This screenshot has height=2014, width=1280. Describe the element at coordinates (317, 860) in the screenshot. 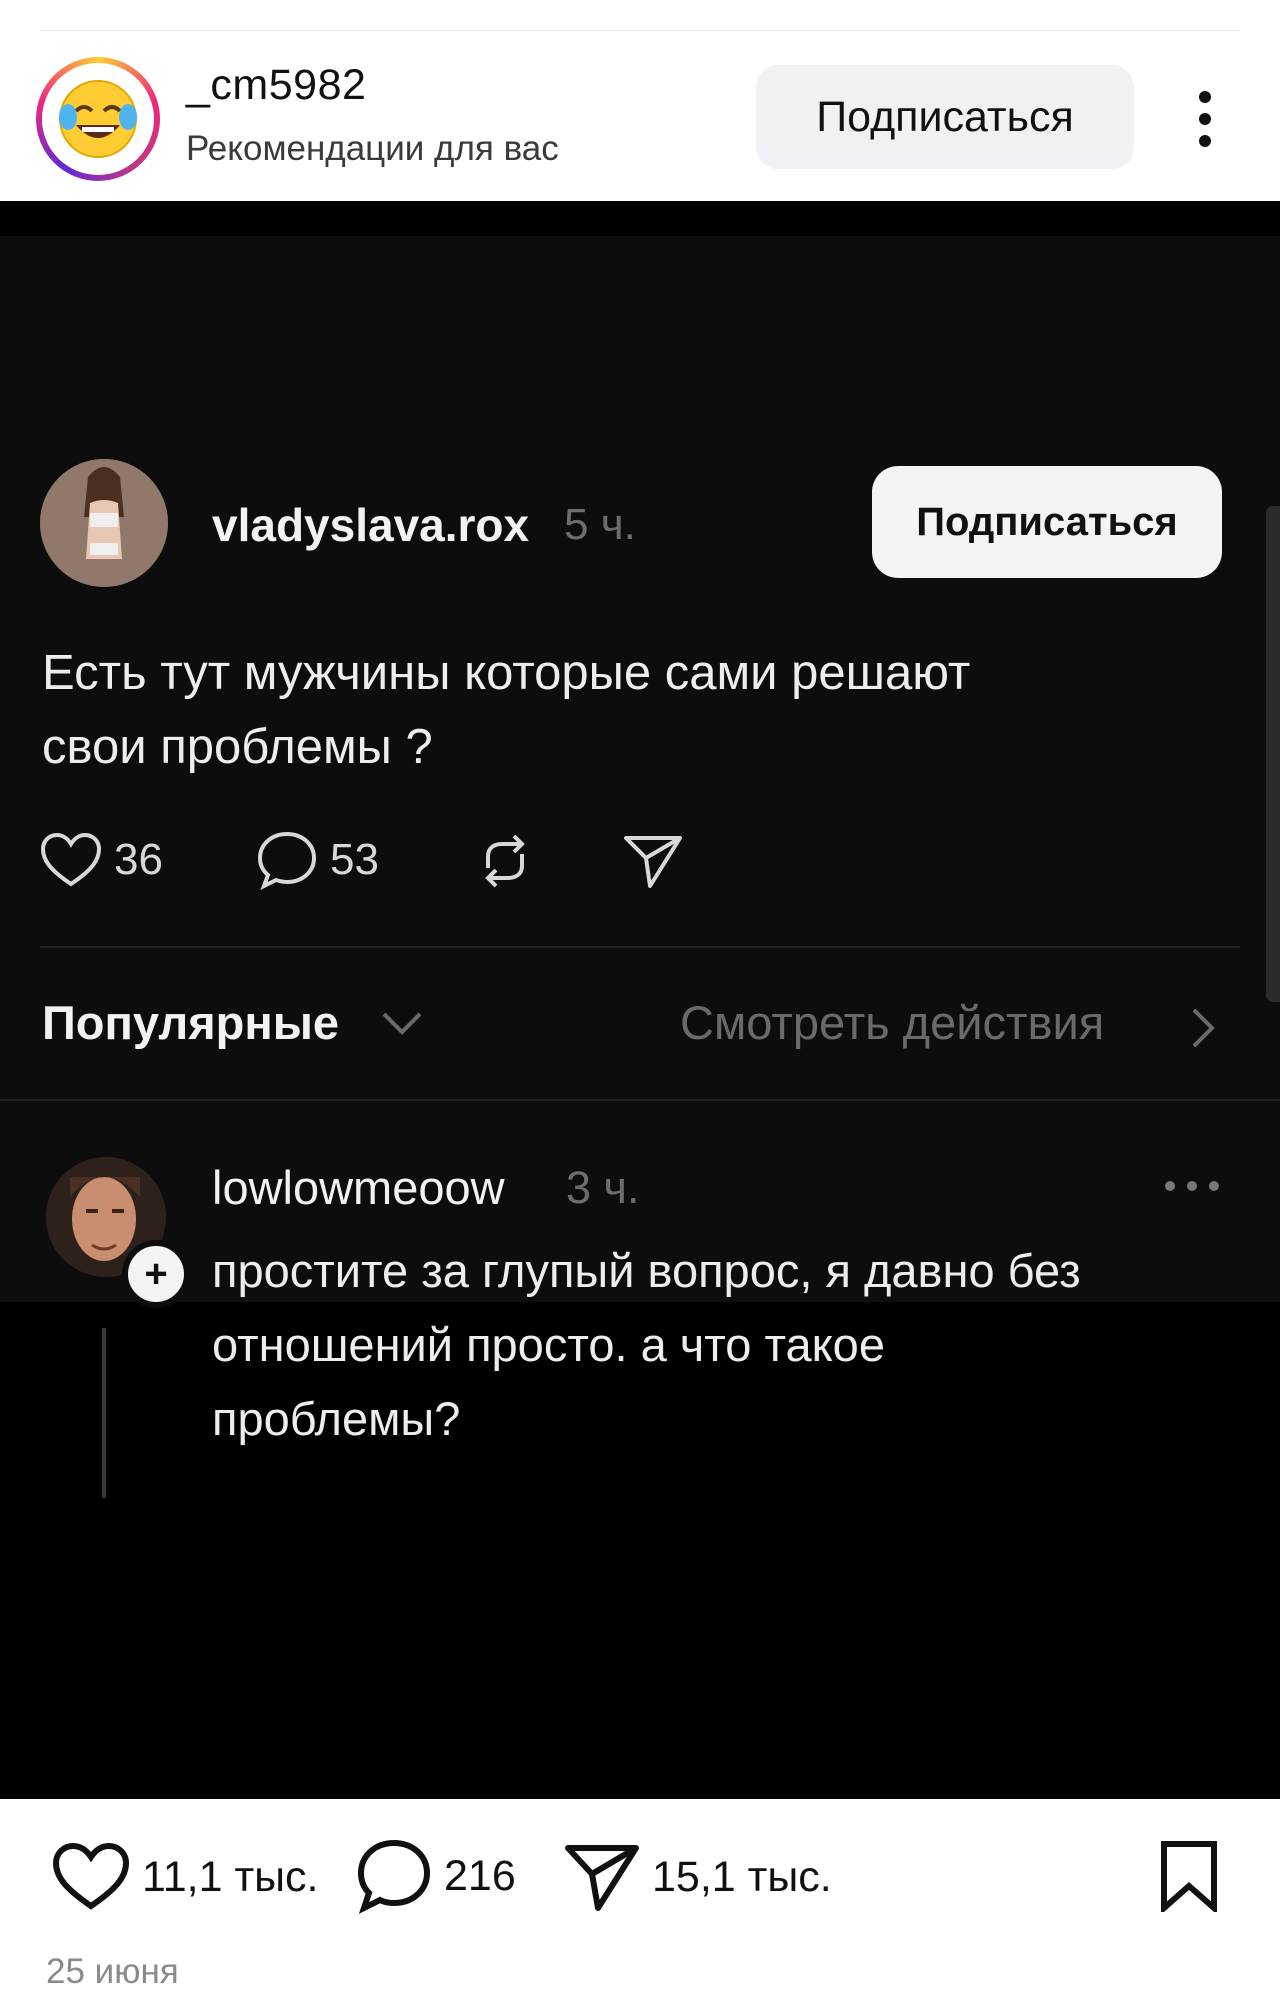

I see `post-comment: 53` at that location.